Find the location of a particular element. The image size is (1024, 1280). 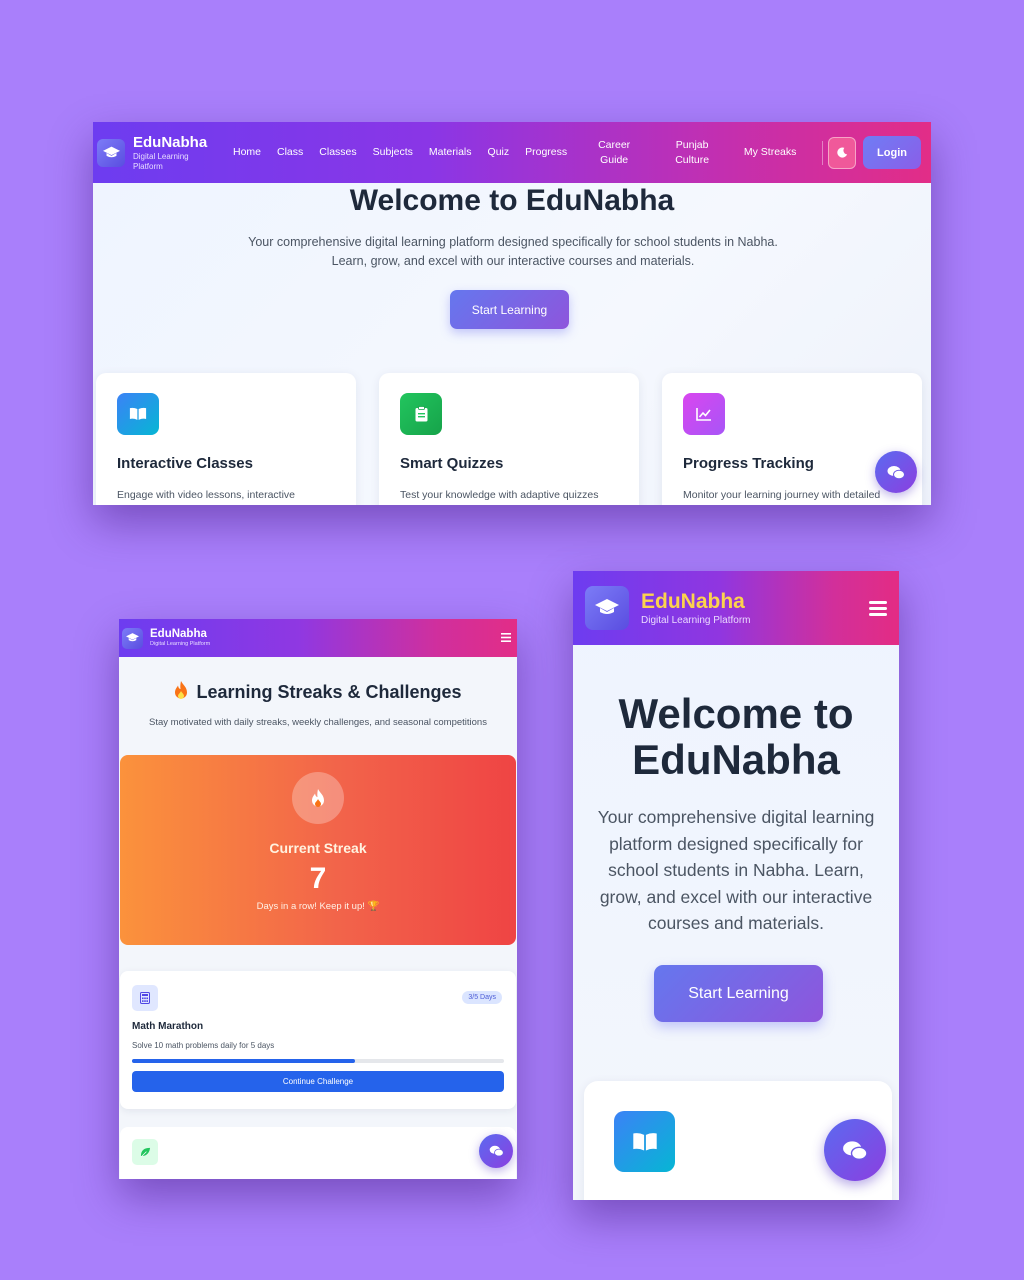

challenge-card is located at coordinates (318, 1153).